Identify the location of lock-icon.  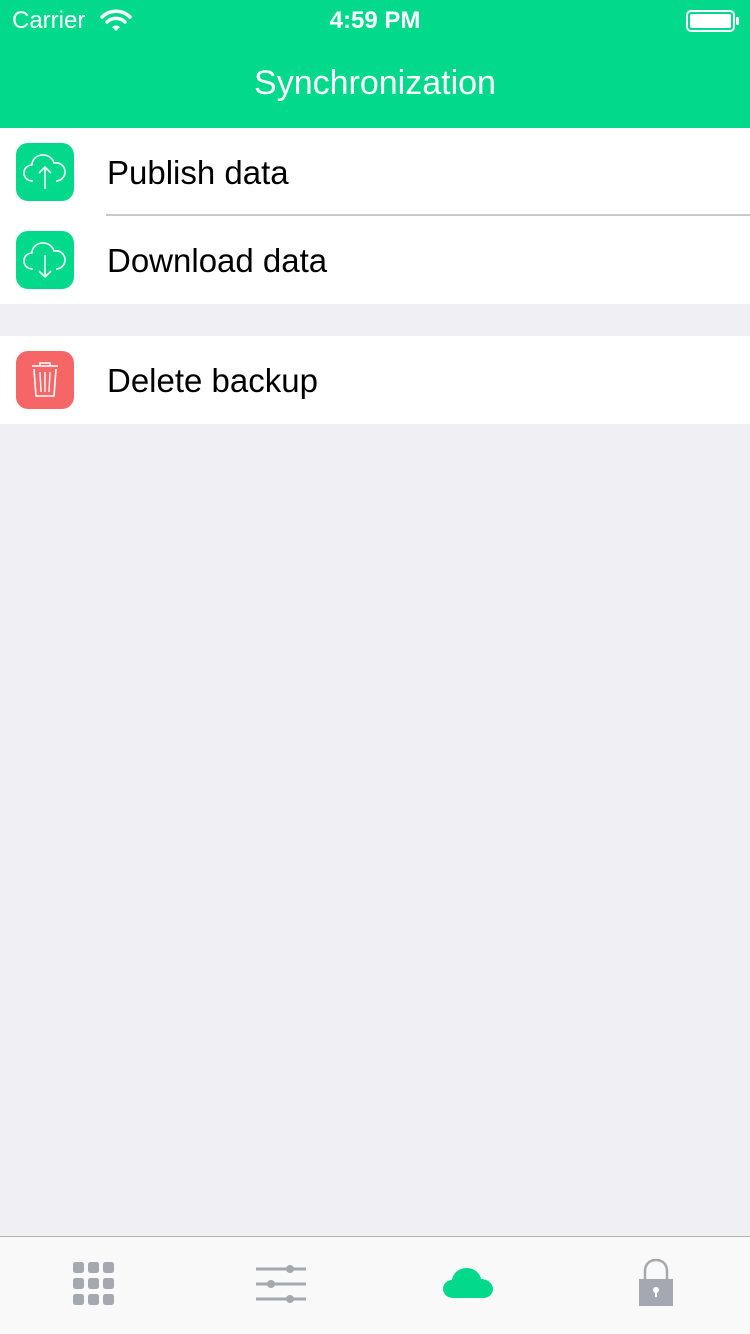
(656, 1282).